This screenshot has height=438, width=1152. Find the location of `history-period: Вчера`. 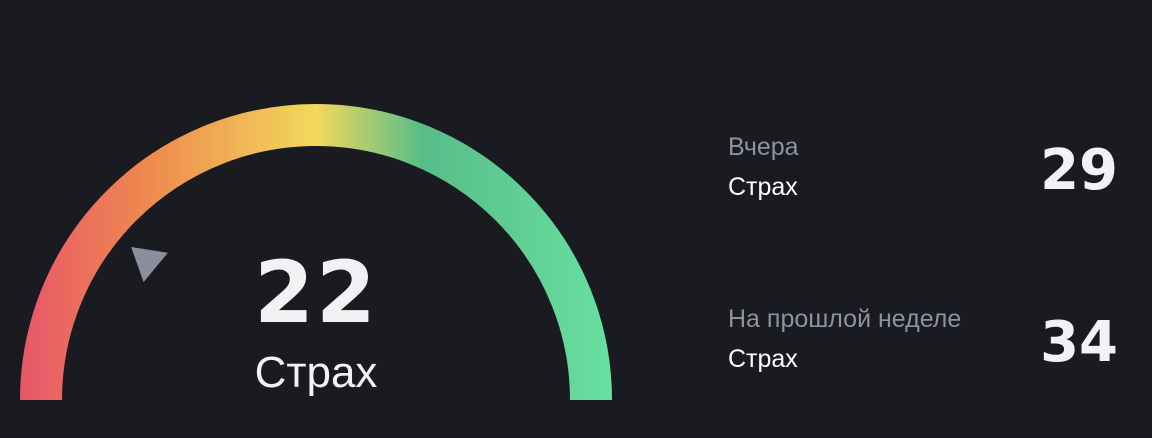

history-period: Вчера is located at coordinates (763, 147).